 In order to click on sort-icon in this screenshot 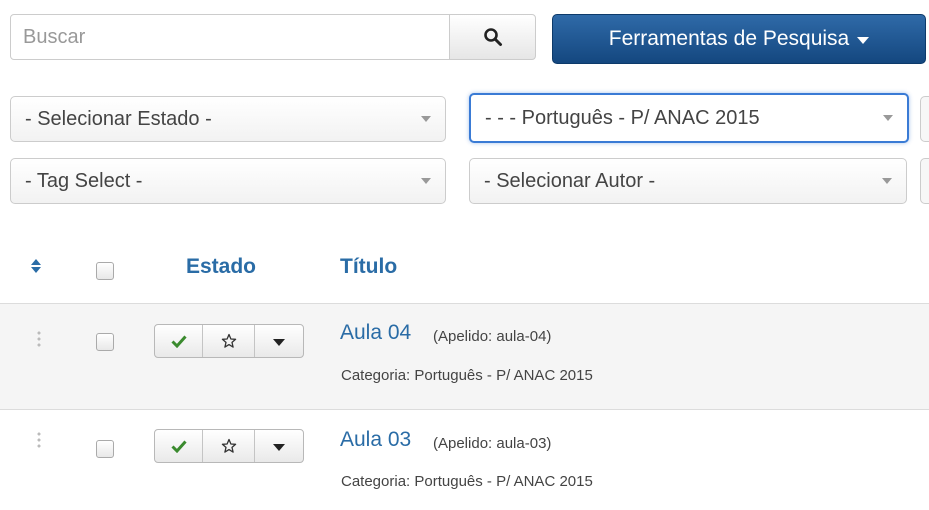, I will do `click(36, 266)`.